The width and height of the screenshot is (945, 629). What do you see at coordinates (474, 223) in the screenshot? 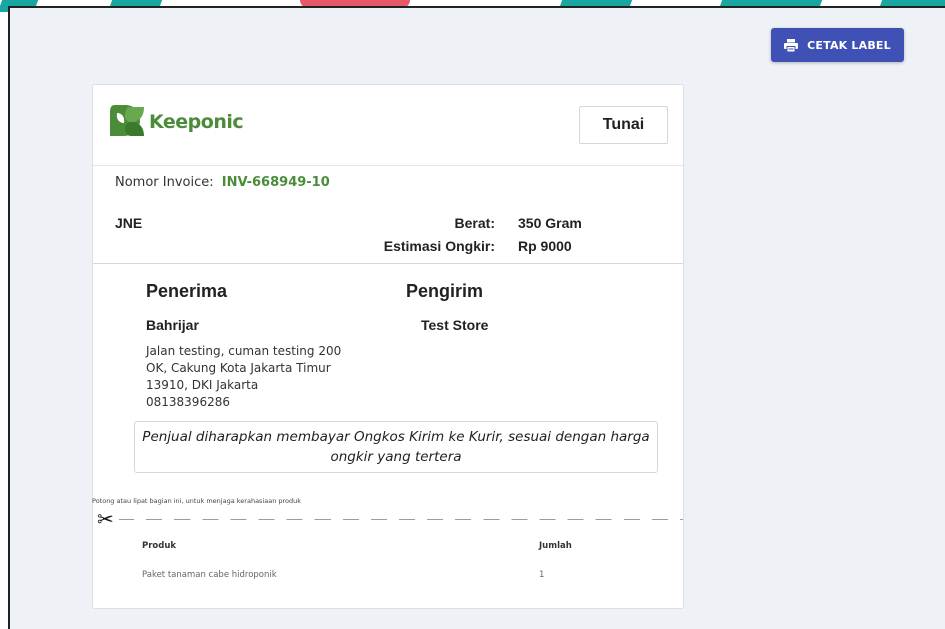
I see `weight-label: Berat:` at bounding box center [474, 223].